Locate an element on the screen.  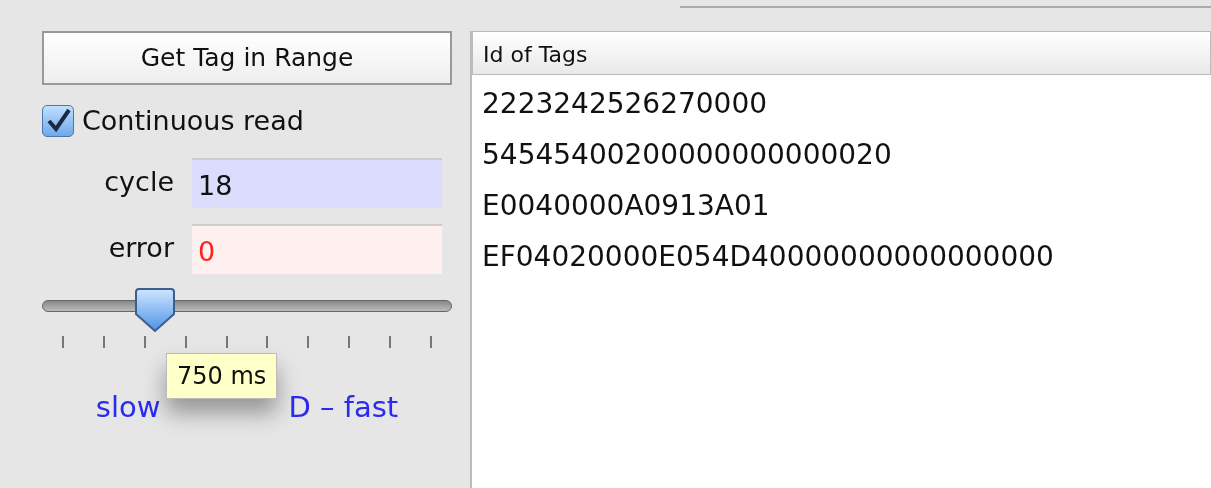
tag-id-row: E0040000A0913A01 is located at coordinates (841, 206).